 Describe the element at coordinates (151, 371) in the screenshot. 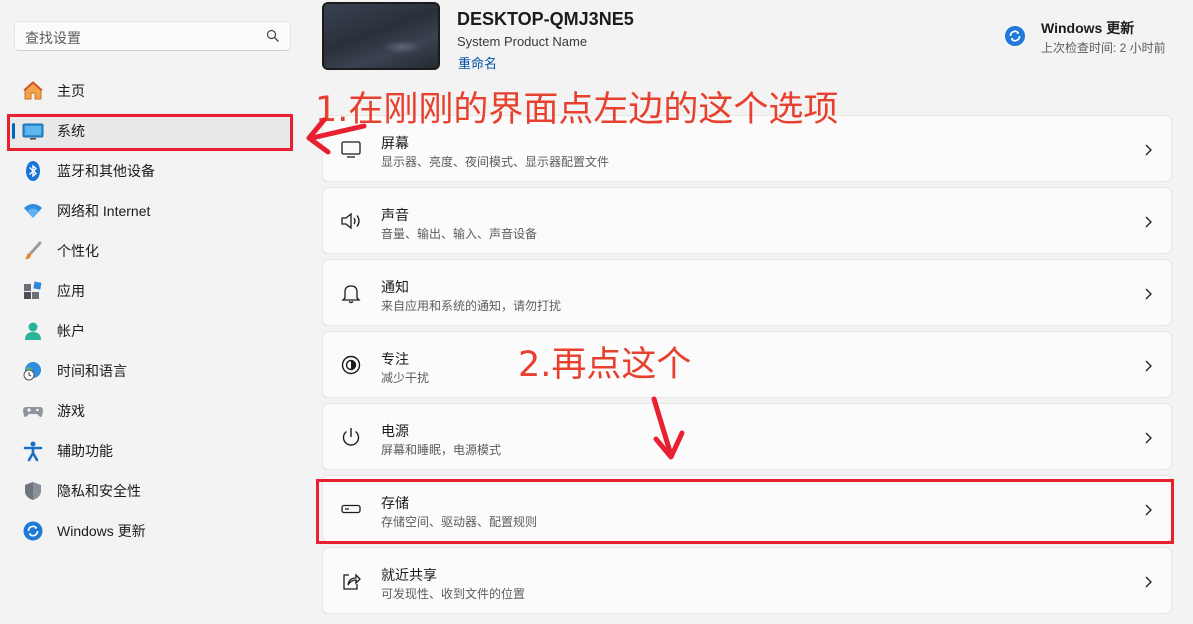

I see `sidebar-item-time-language: 时间和语言` at that location.